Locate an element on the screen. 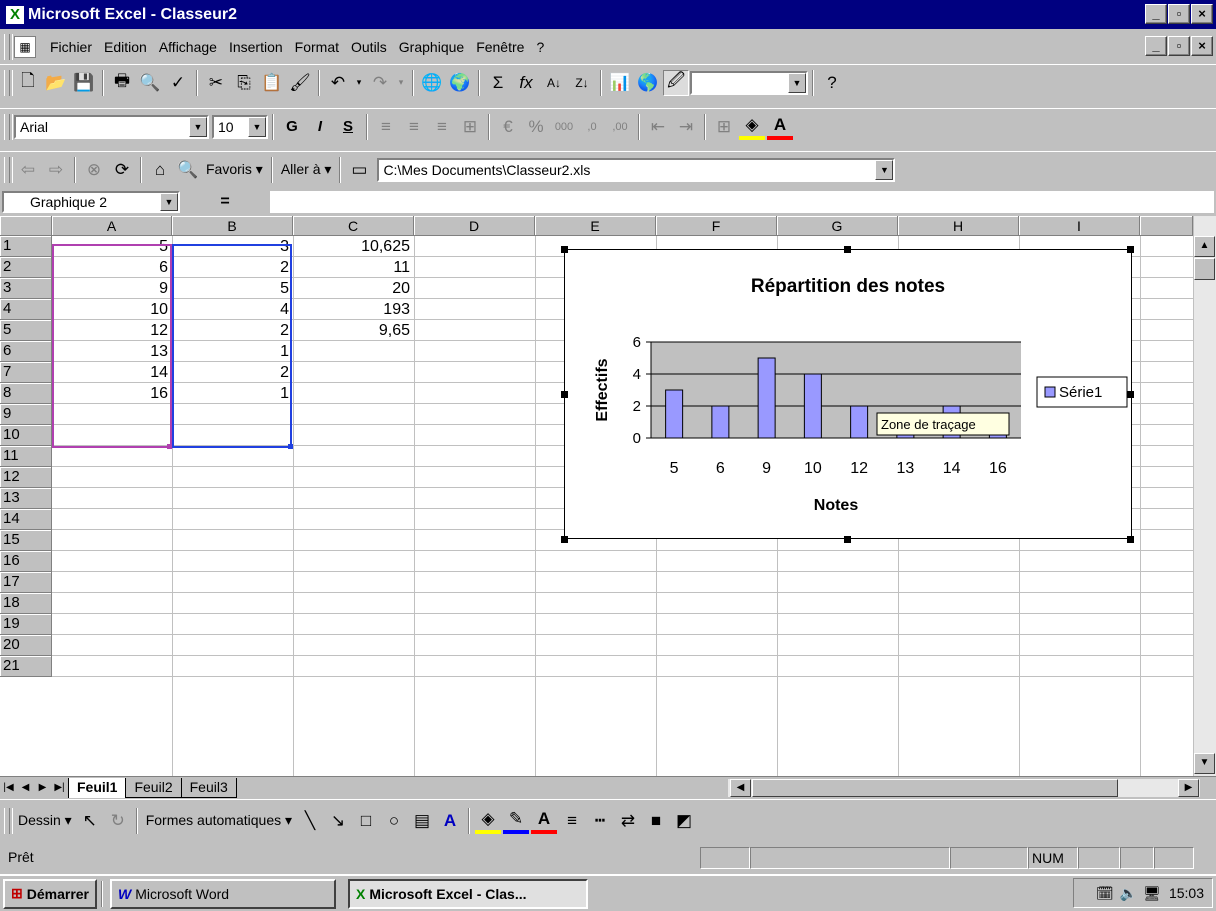 The width and height of the screenshot is (1216, 911). row-header-9: 9 is located at coordinates (26, 414).